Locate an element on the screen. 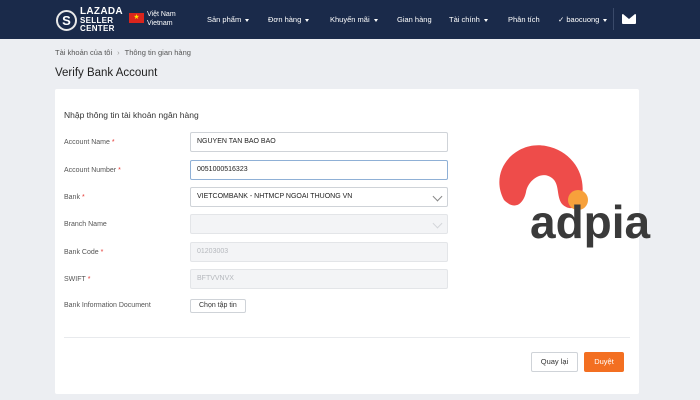 Image resolution: width=700 pixels, height=400 pixels. user-account-menu: ✓ baocuong is located at coordinates (583, 19).